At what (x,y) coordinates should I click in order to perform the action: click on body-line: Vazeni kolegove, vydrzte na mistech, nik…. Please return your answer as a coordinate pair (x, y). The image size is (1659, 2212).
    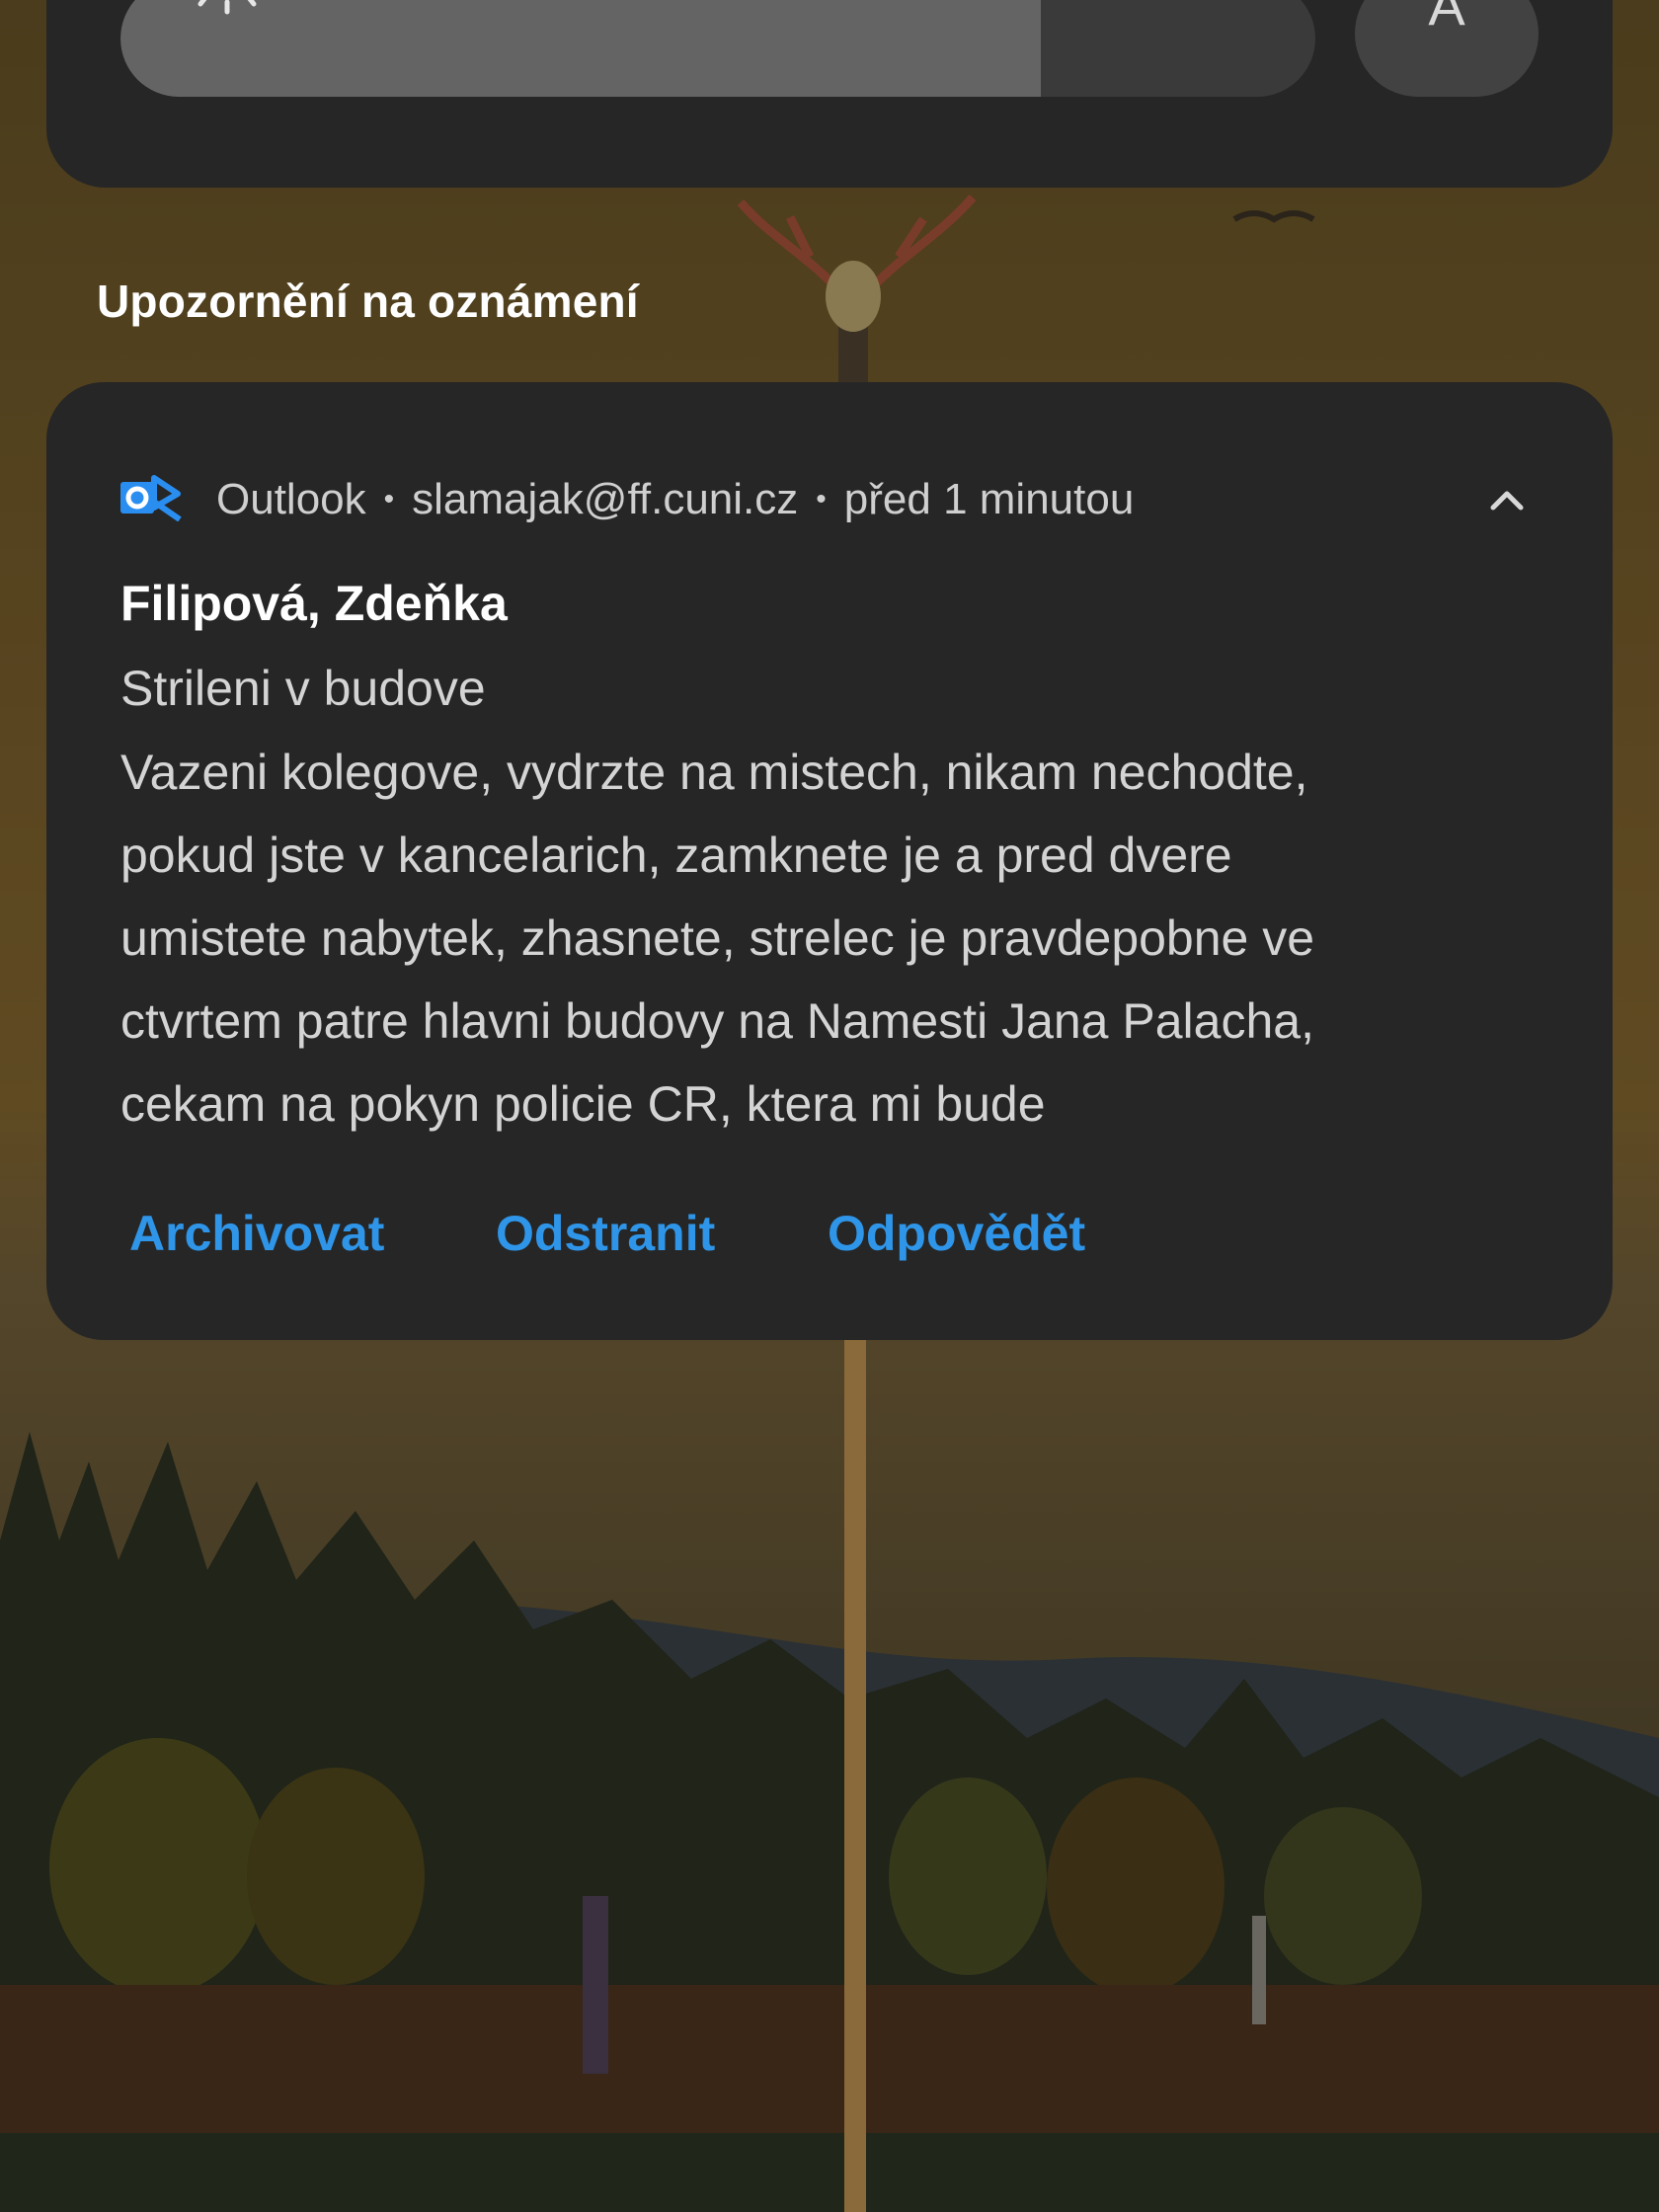
    Looking at the image, I should click on (714, 773).